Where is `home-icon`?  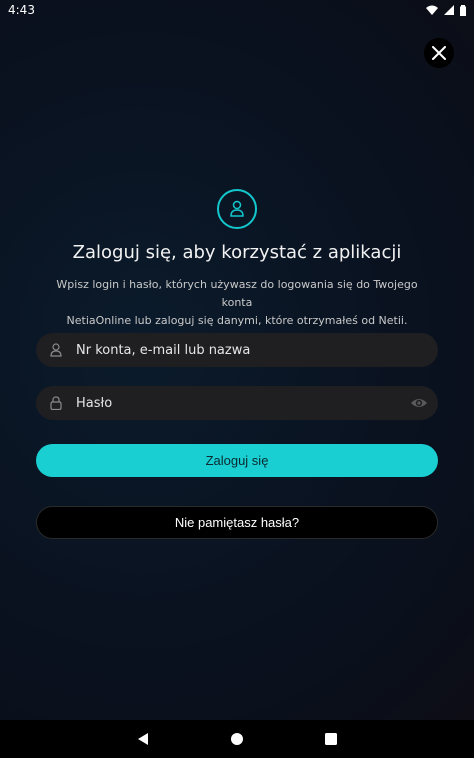 home-icon is located at coordinates (237, 739).